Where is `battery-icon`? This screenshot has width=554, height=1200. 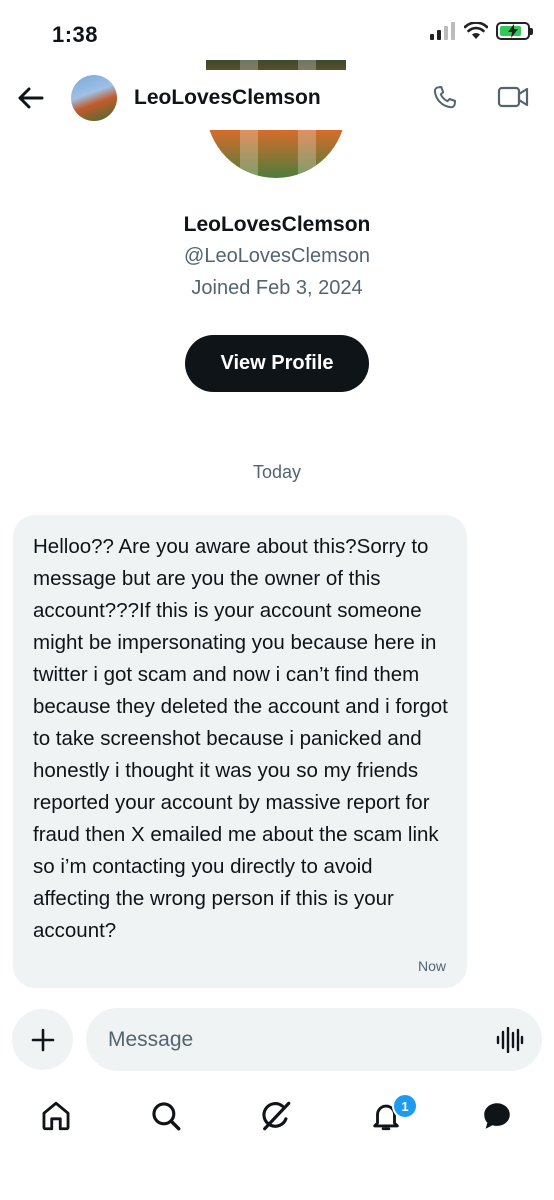 battery-icon is located at coordinates (514, 31).